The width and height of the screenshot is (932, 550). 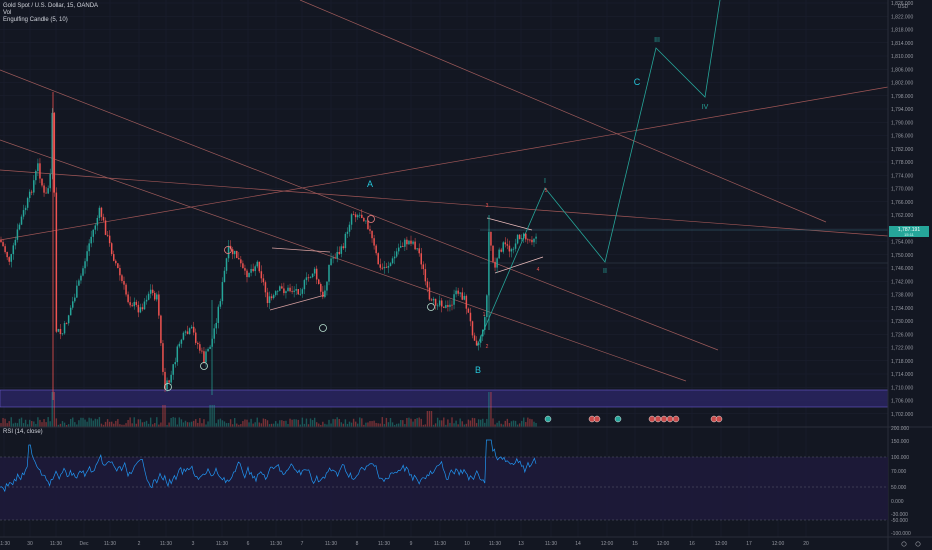 I want to click on support-zone, so click(x=444, y=398).